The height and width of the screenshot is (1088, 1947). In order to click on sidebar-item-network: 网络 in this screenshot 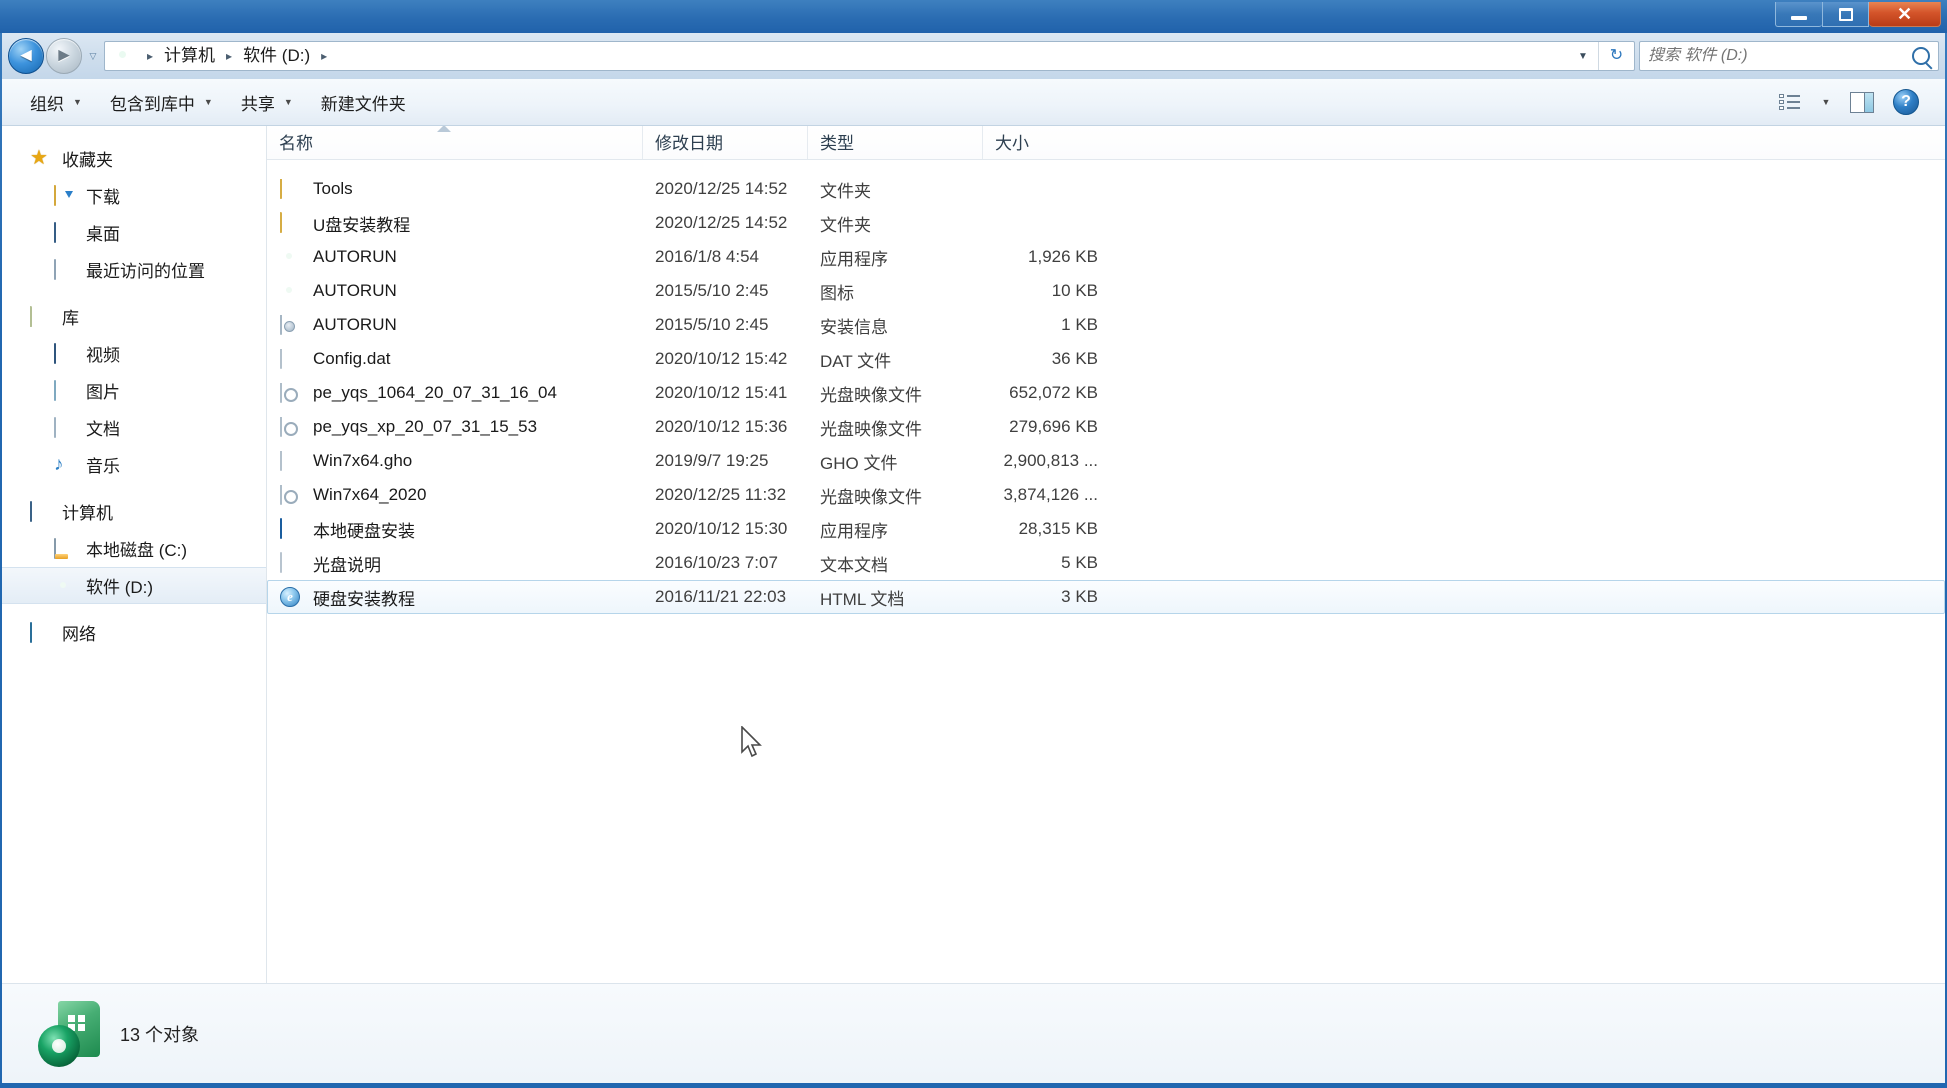, I will do `click(134, 632)`.